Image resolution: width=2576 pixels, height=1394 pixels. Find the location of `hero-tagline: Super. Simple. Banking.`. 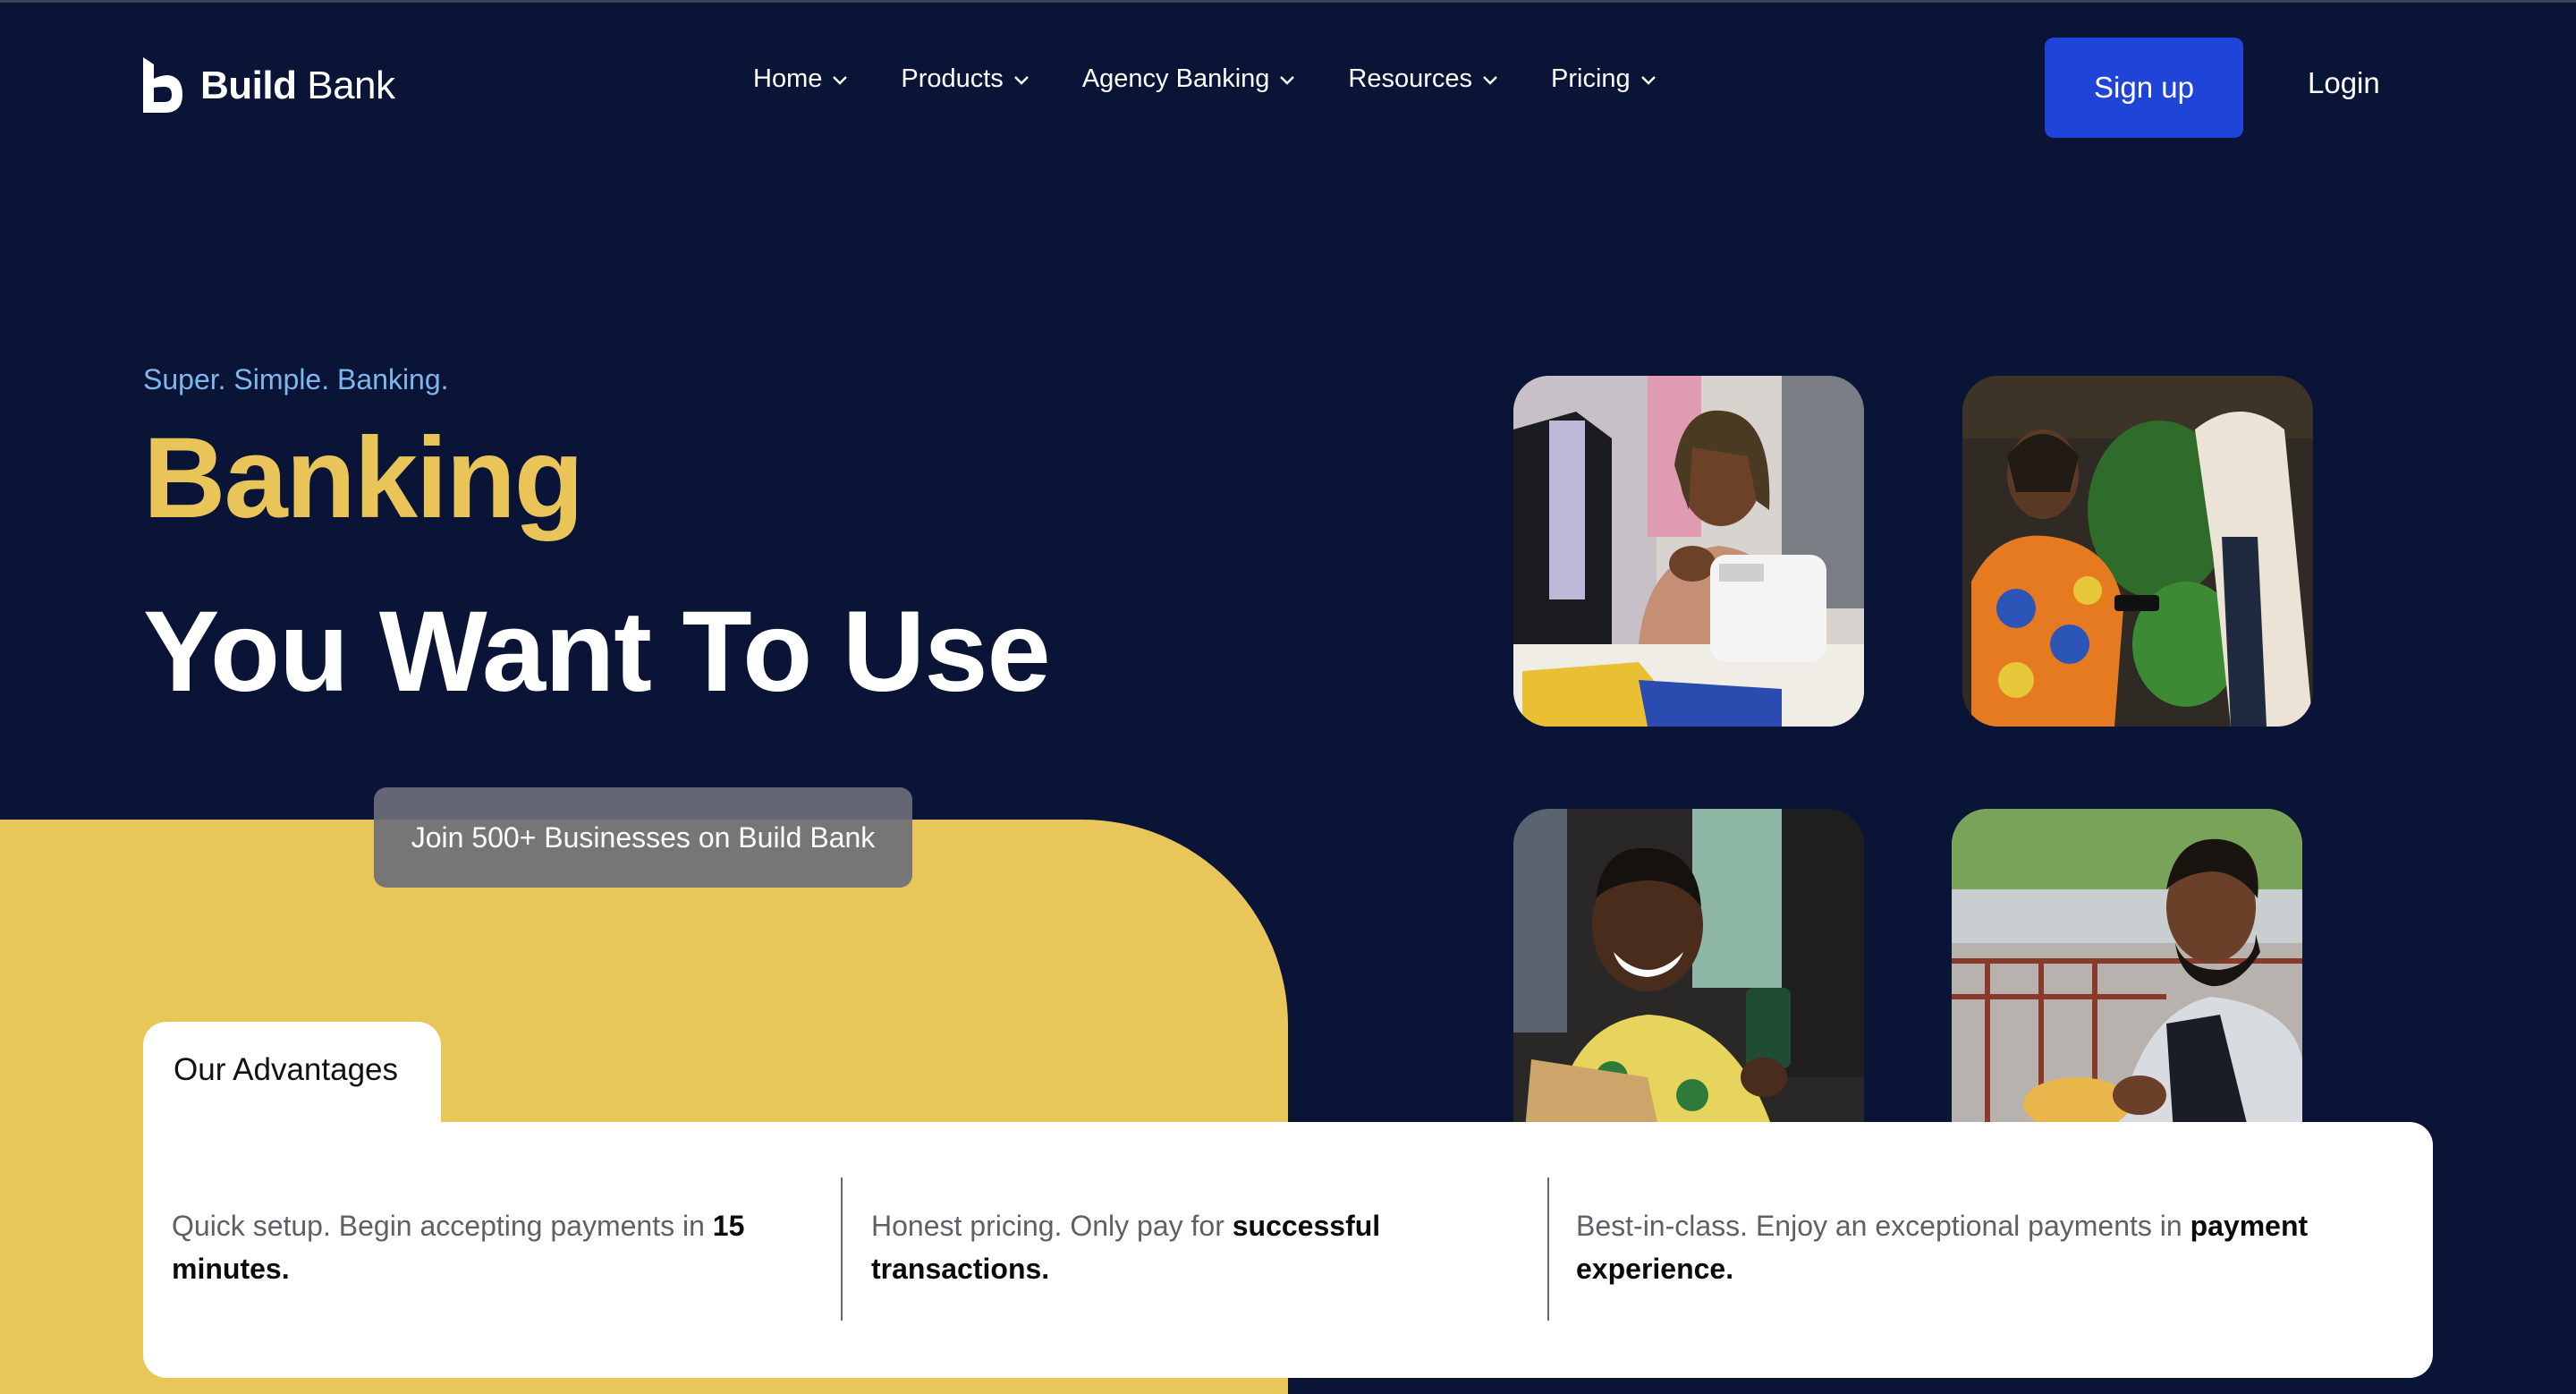

hero-tagline: Super. Simple. Banking. is located at coordinates (296, 379).